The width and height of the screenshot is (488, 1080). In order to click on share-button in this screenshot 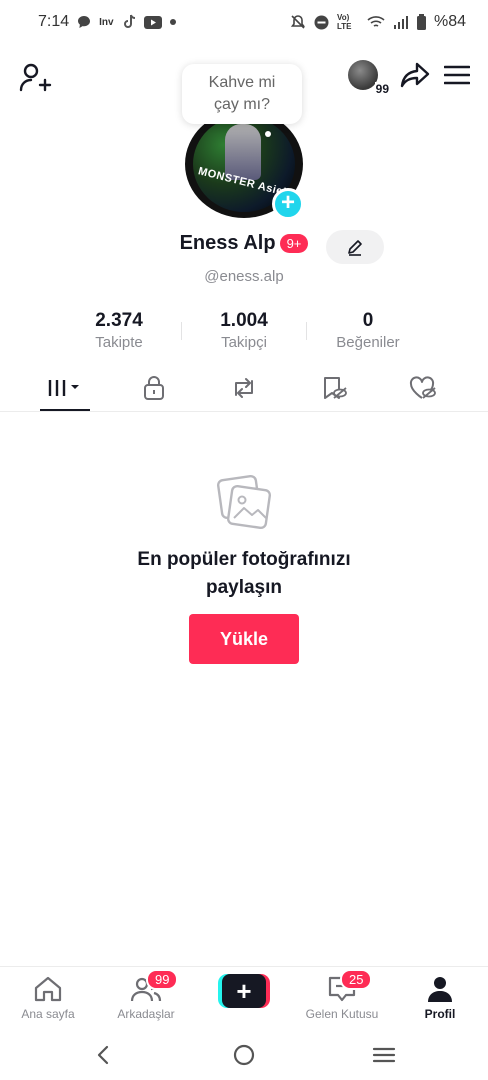, I will do `click(415, 77)`.